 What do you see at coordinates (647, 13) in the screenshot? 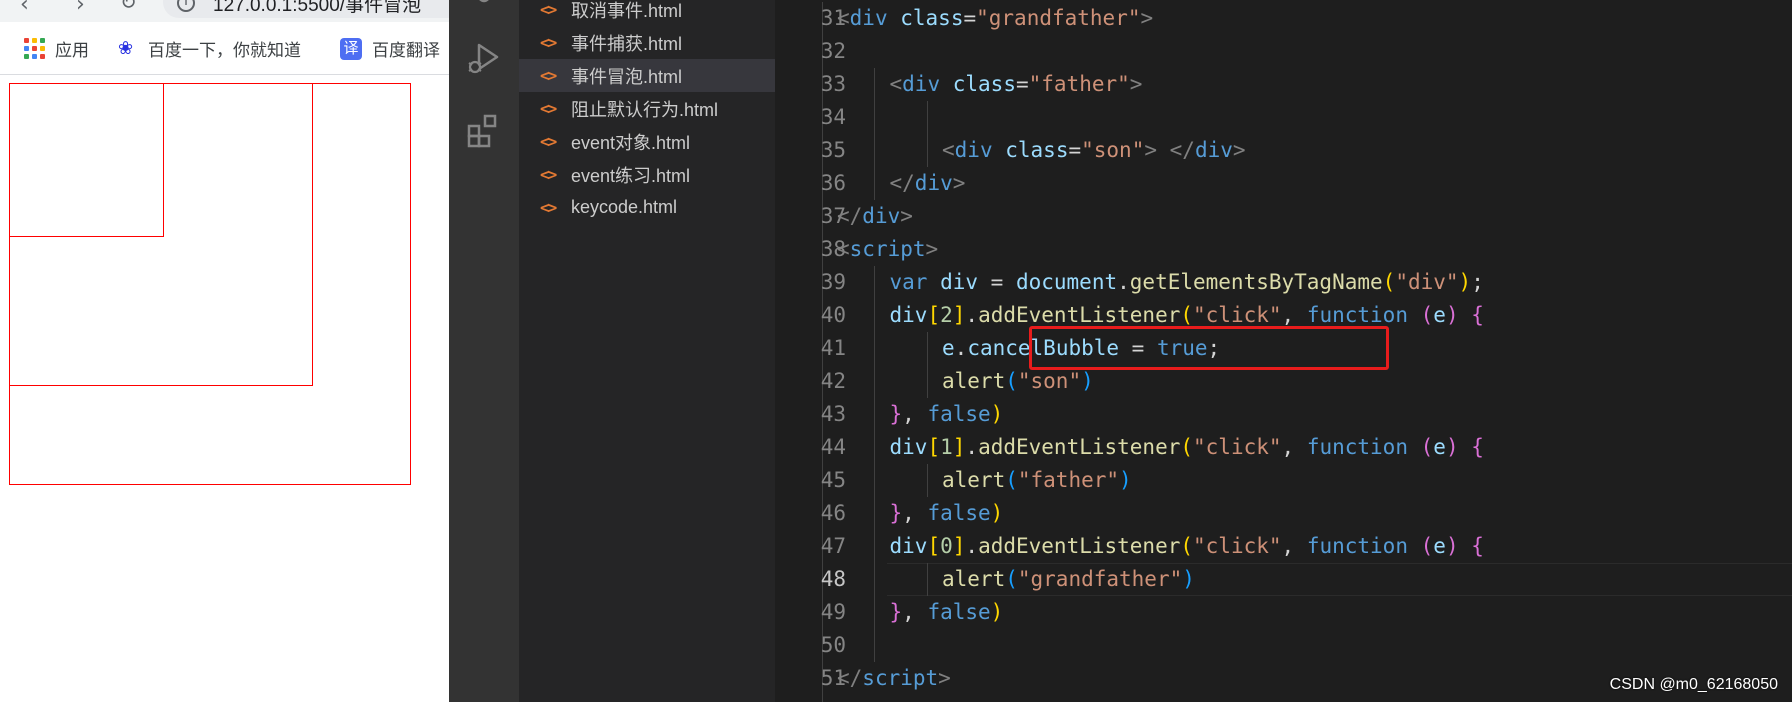
I see `file-item: <> 取消事件.html` at bounding box center [647, 13].